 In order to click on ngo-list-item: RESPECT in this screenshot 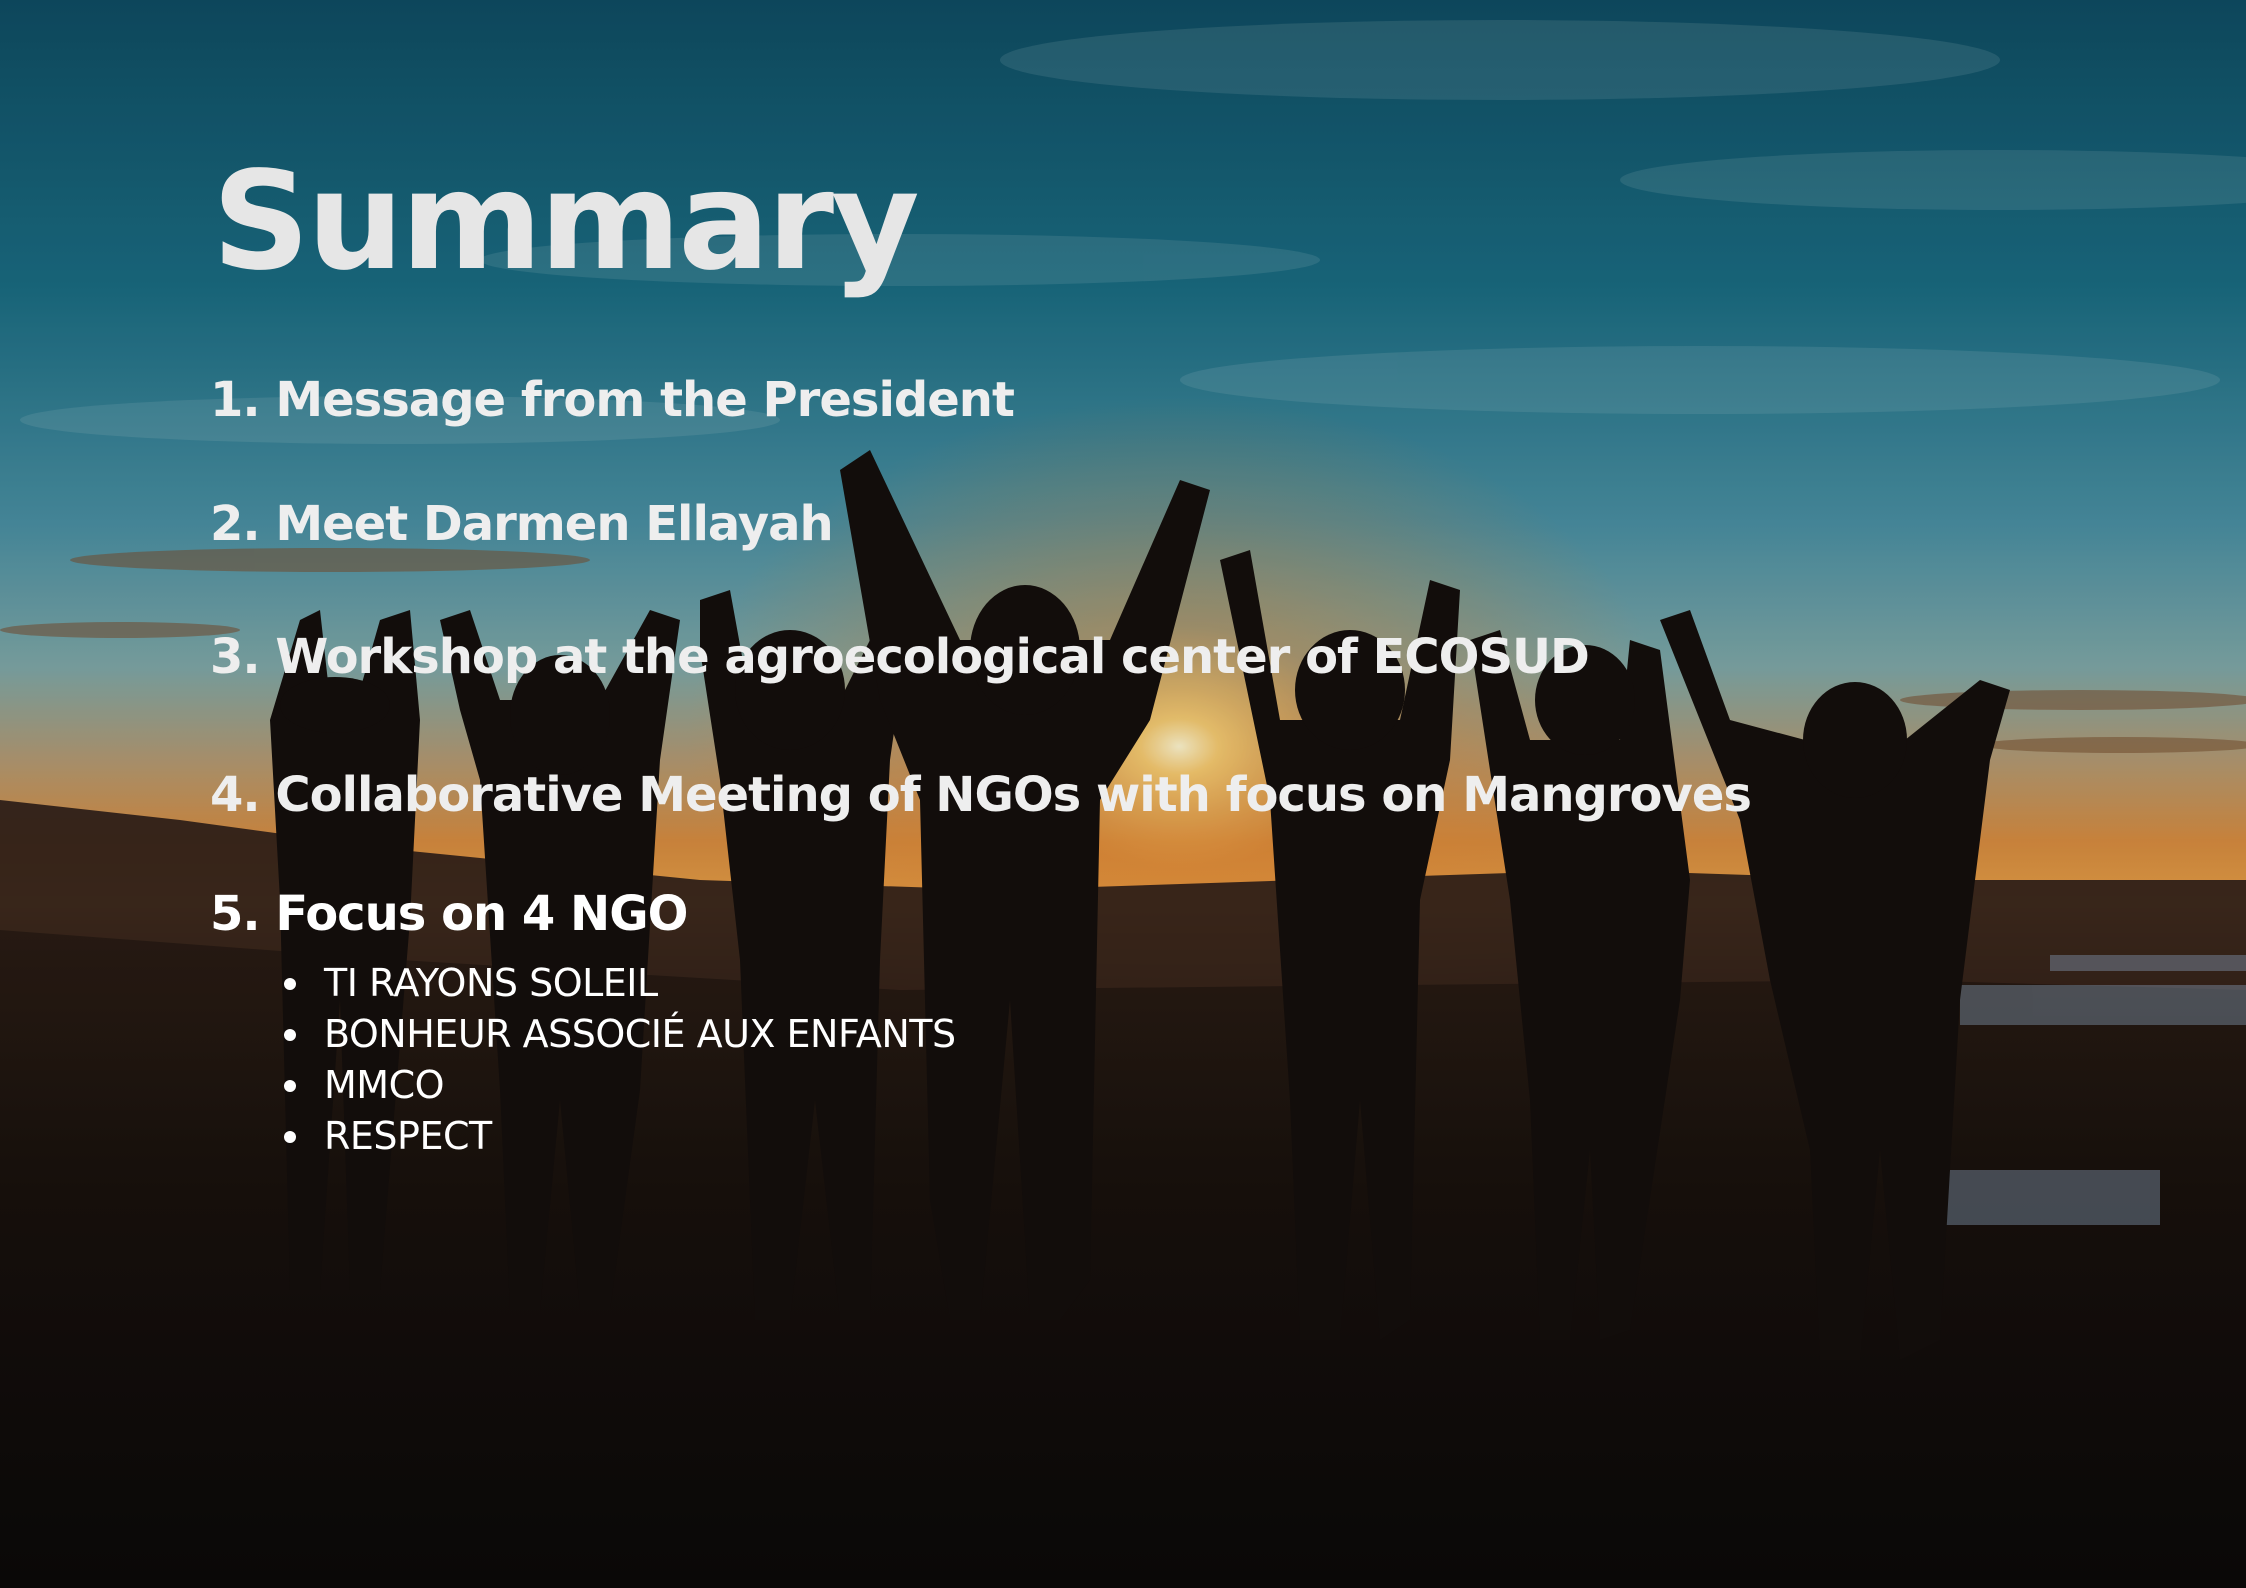, I will do `click(618, 1136)`.